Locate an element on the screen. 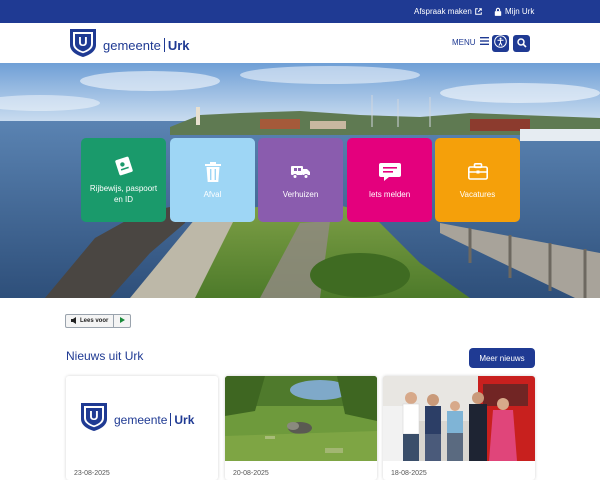 This screenshot has height=480, width=600. tile-label: Iets melden is located at coordinates (389, 194).